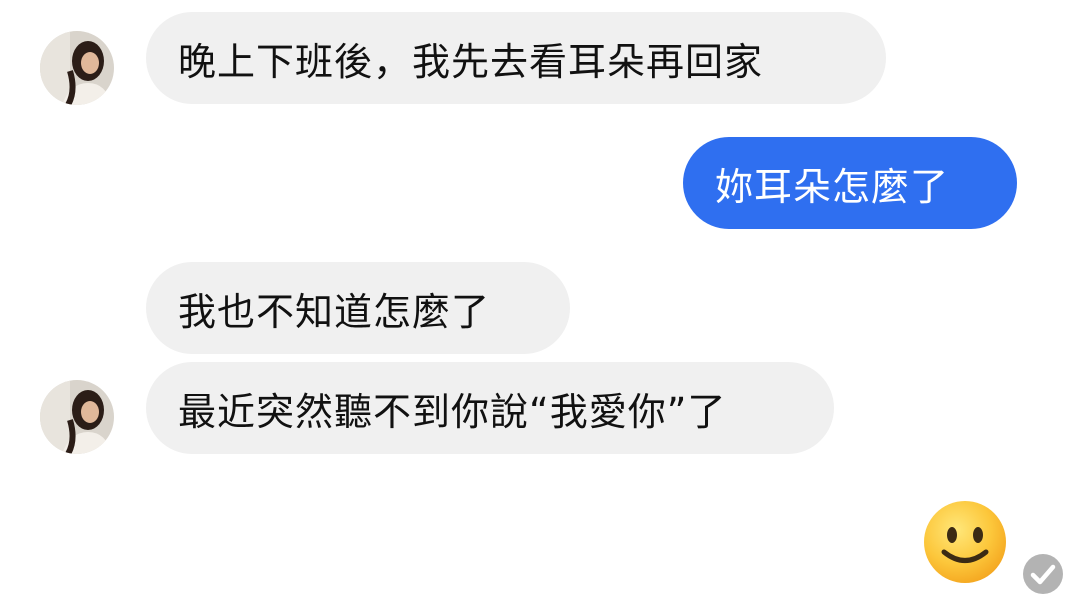 Image resolution: width=1080 pixels, height=607 pixels. I want to click on message-text: 妳耳朵怎麼了, so click(832, 186).